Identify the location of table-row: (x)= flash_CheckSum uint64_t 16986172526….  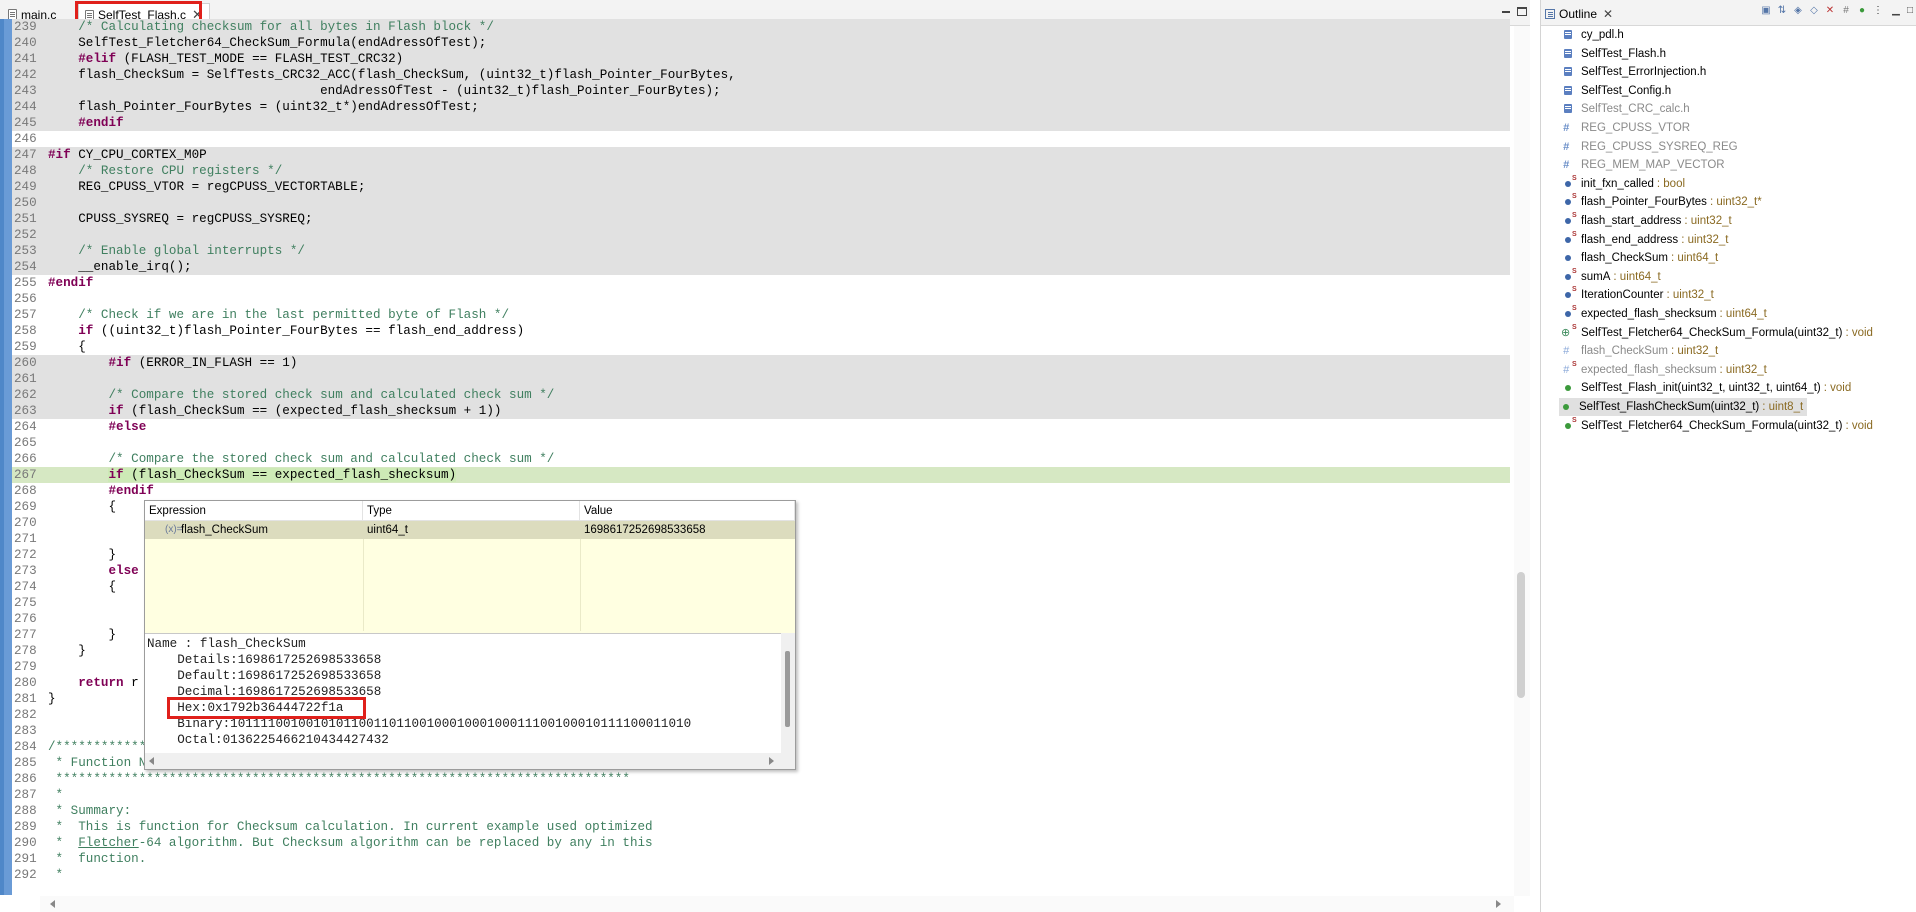
(470, 530).